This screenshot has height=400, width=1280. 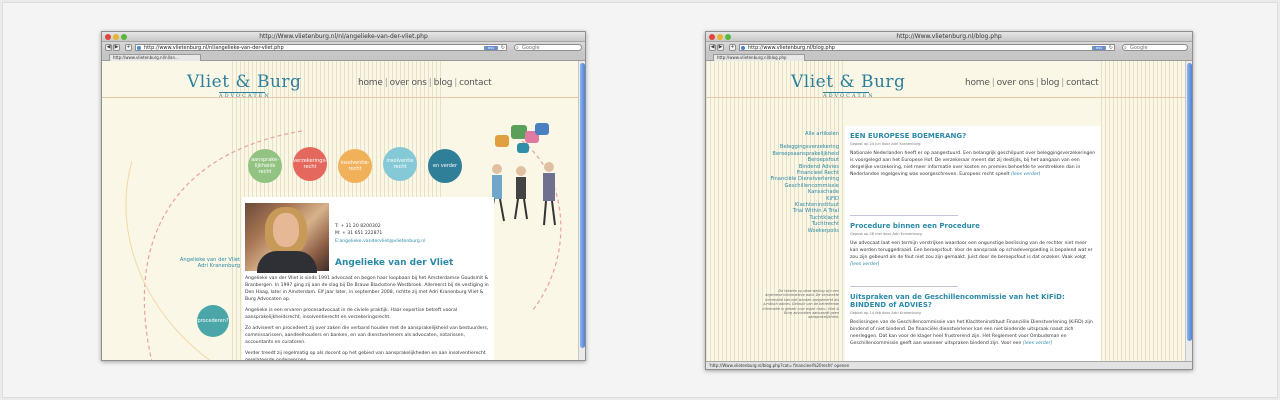 I want to click on title-bar: http://Www.vlietenburg.nl/blog.php, so click(x=949, y=37).